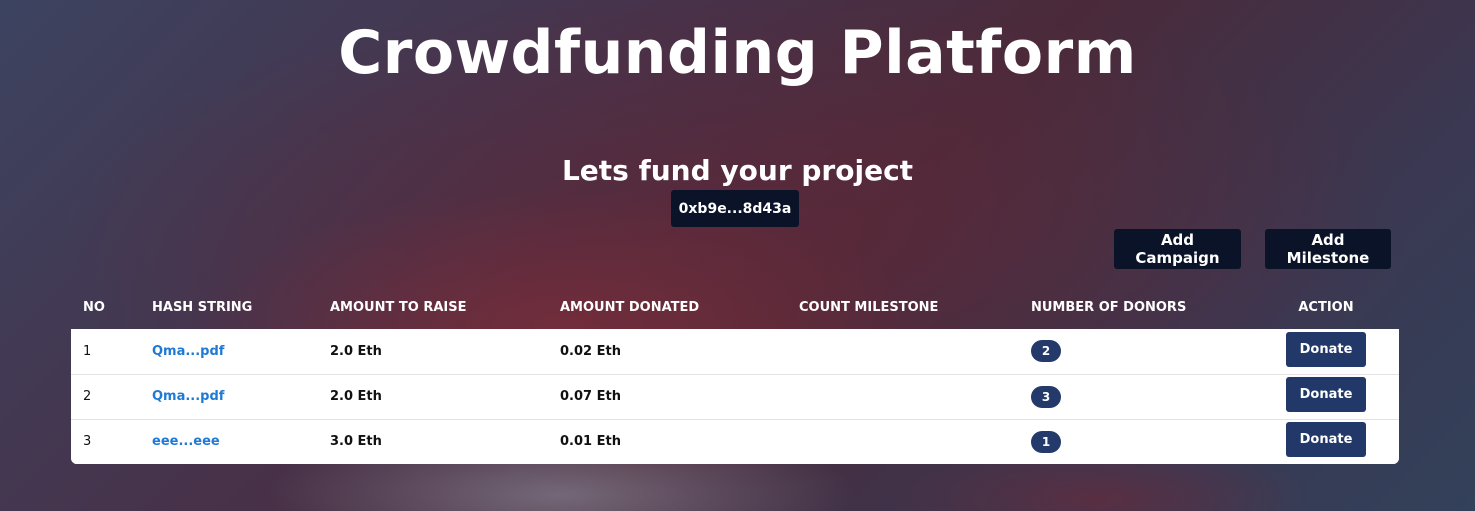 The height and width of the screenshot is (511, 1475). Describe the element at coordinates (1328, 249) in the screenshot. I see `add-milestone-button: Add Milestone` at that location.